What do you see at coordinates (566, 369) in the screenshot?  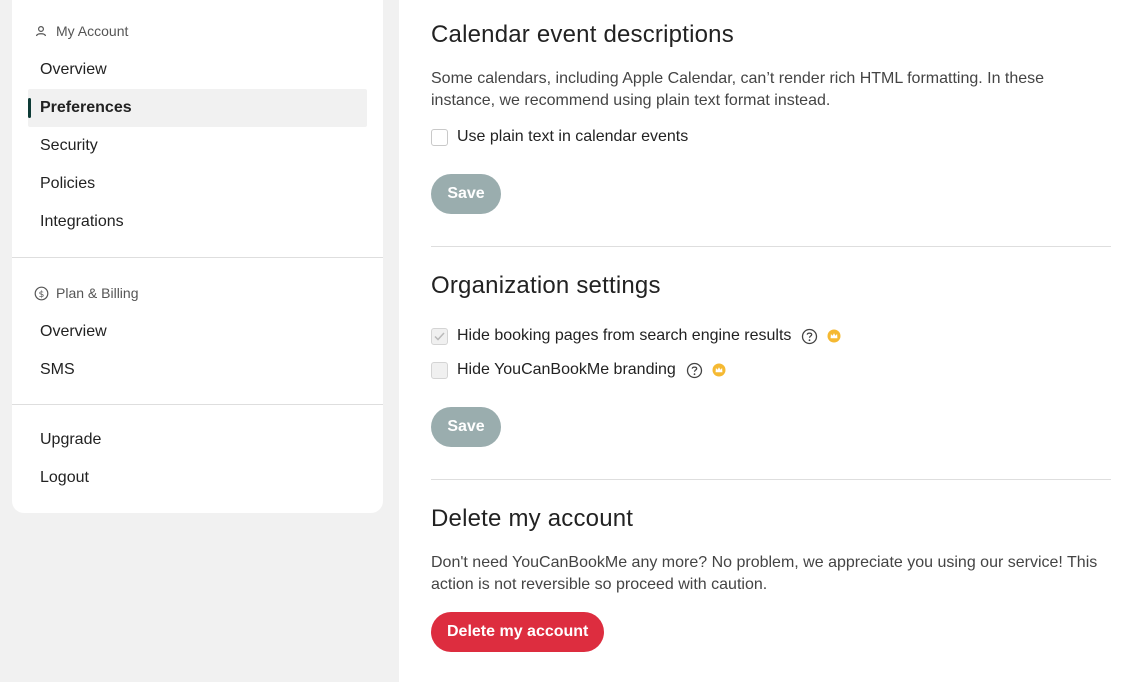 I see `hide-branding-label: Hide YouCanBookMe branding` at bounding box center [566, 369].